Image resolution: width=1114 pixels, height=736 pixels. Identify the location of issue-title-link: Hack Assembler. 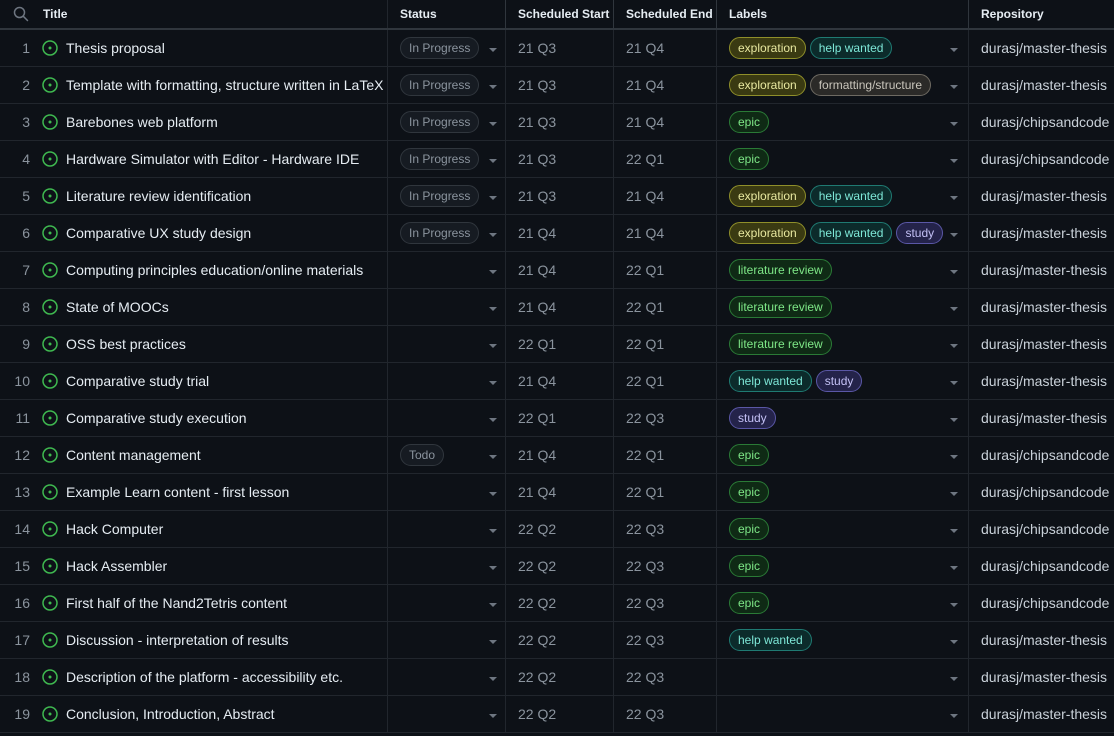
(116, 566).